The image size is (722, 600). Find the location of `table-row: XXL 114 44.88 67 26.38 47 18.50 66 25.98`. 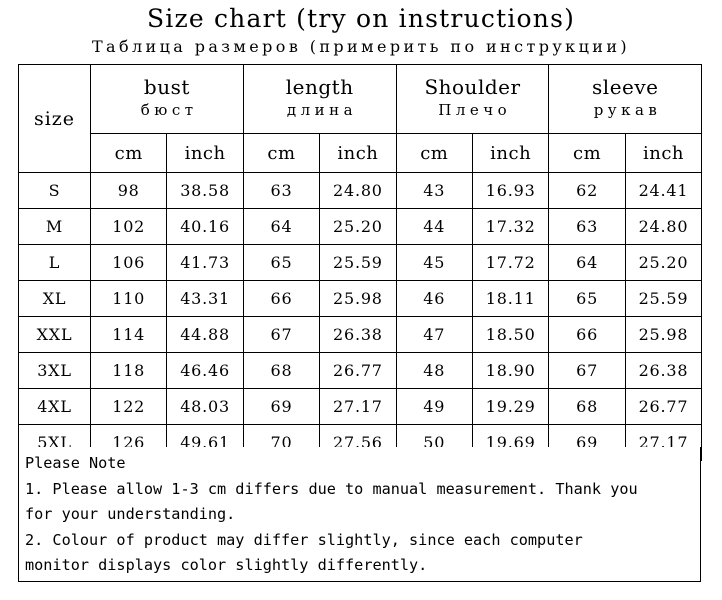

table-row: XXL 114 44.88 67 26.38 47 18.50 66 25.98 is located at coordinates (360, 334).